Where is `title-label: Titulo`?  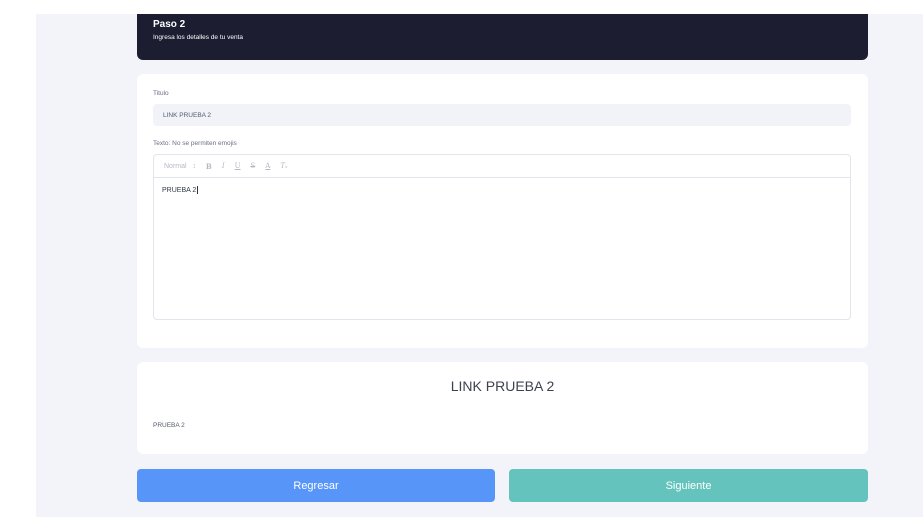 title-label: Titulo is located at coordinates (161, 93).